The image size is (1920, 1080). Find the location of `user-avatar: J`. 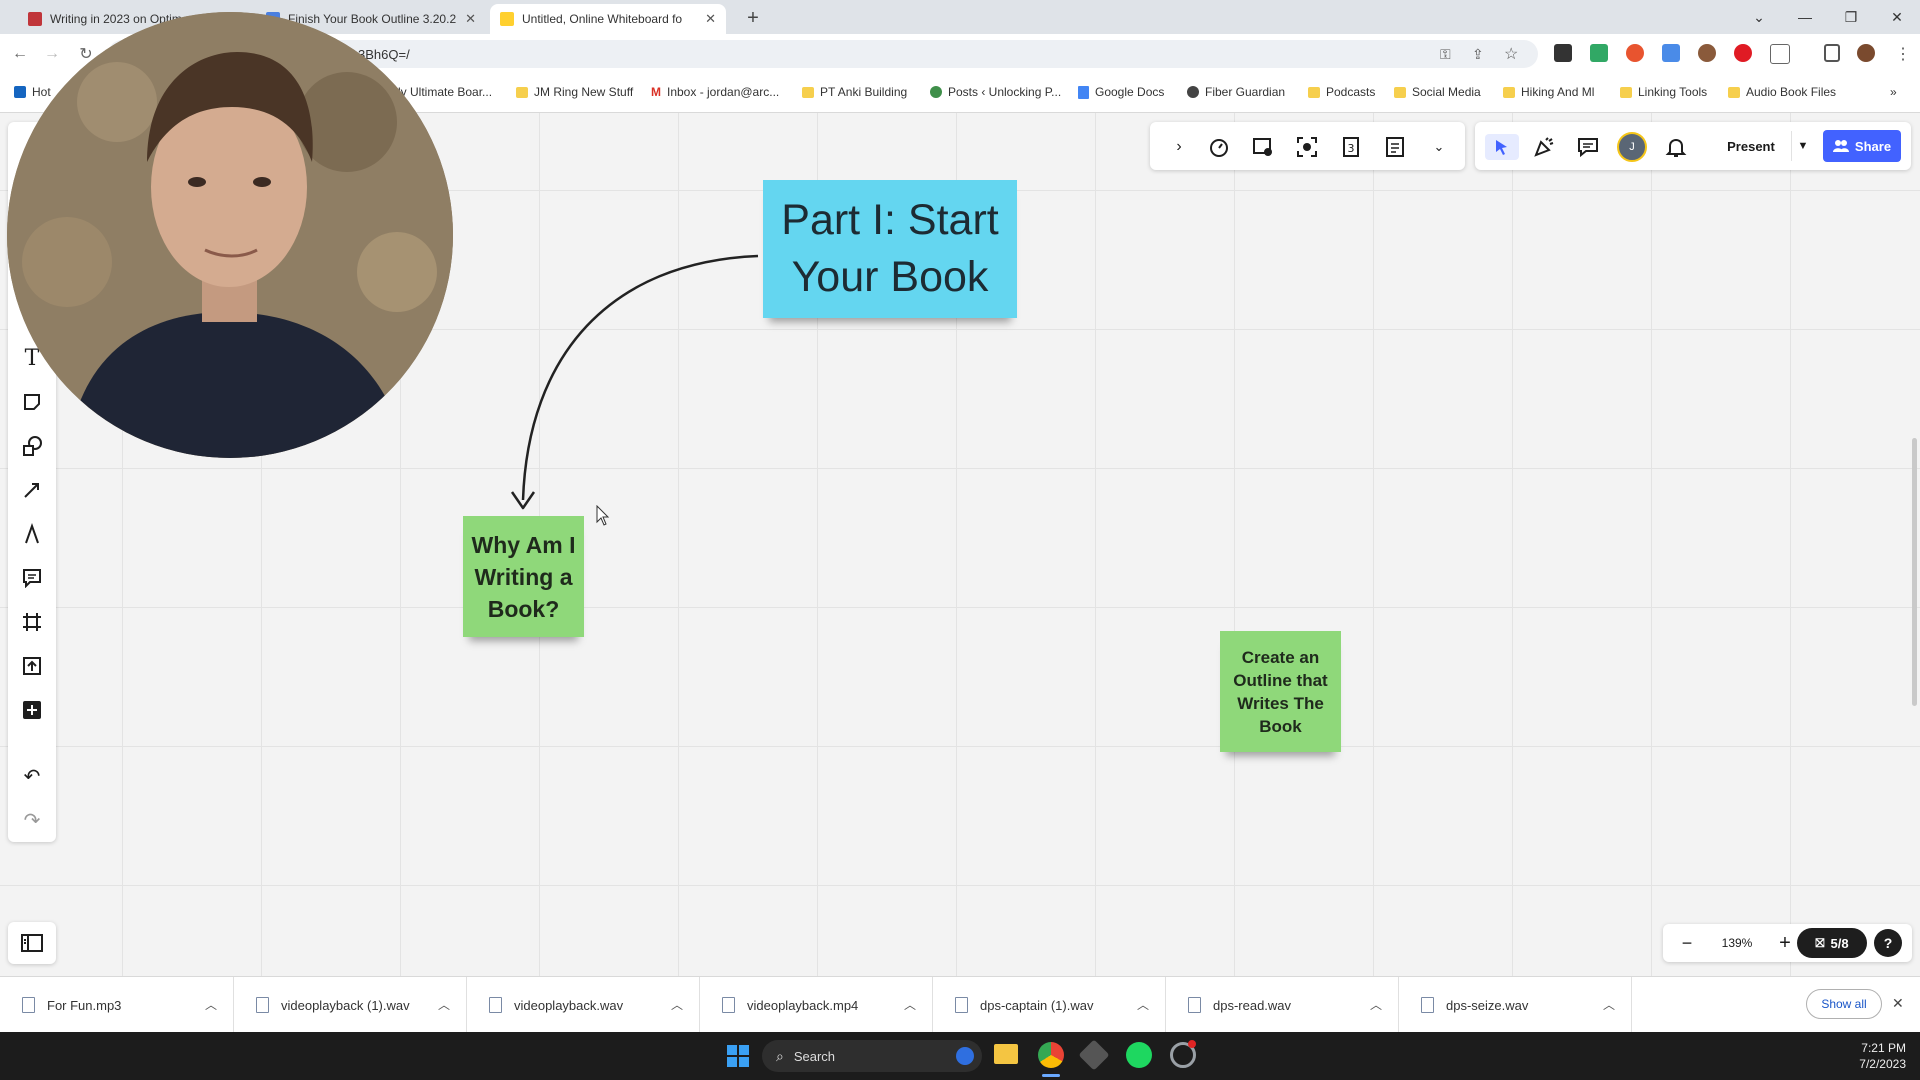

user-avatar: J is located at coordinates (1632, 147).